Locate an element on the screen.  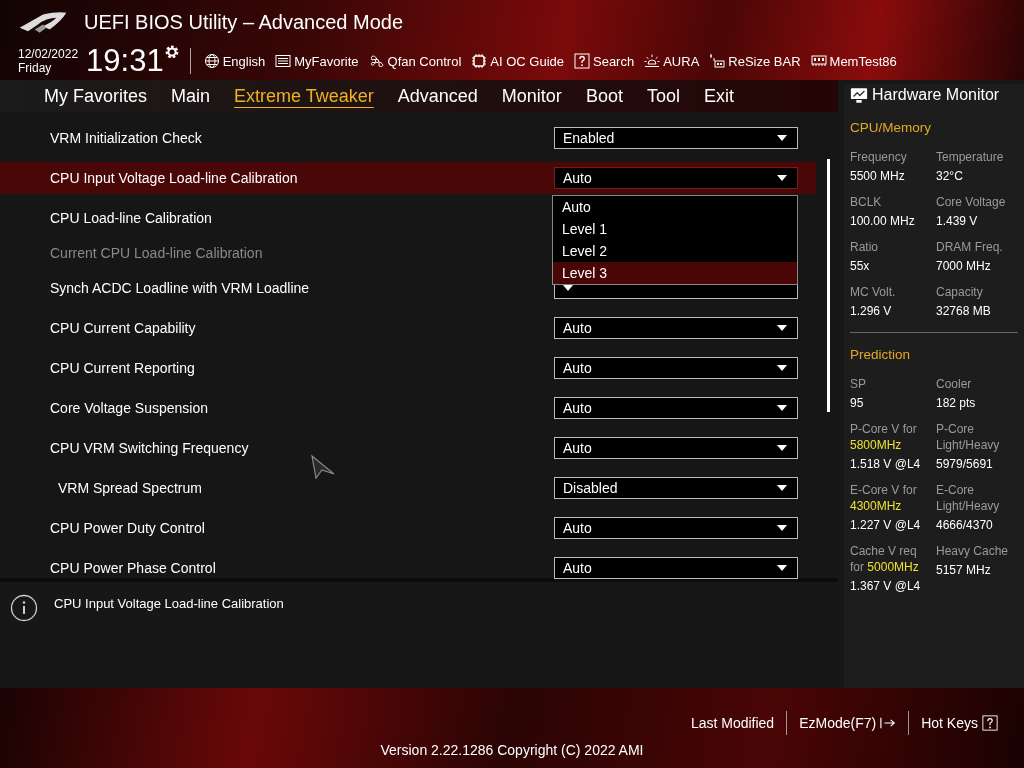
sensor-label: E-Core V for 4300MHz is located at coordinates (884, 498).